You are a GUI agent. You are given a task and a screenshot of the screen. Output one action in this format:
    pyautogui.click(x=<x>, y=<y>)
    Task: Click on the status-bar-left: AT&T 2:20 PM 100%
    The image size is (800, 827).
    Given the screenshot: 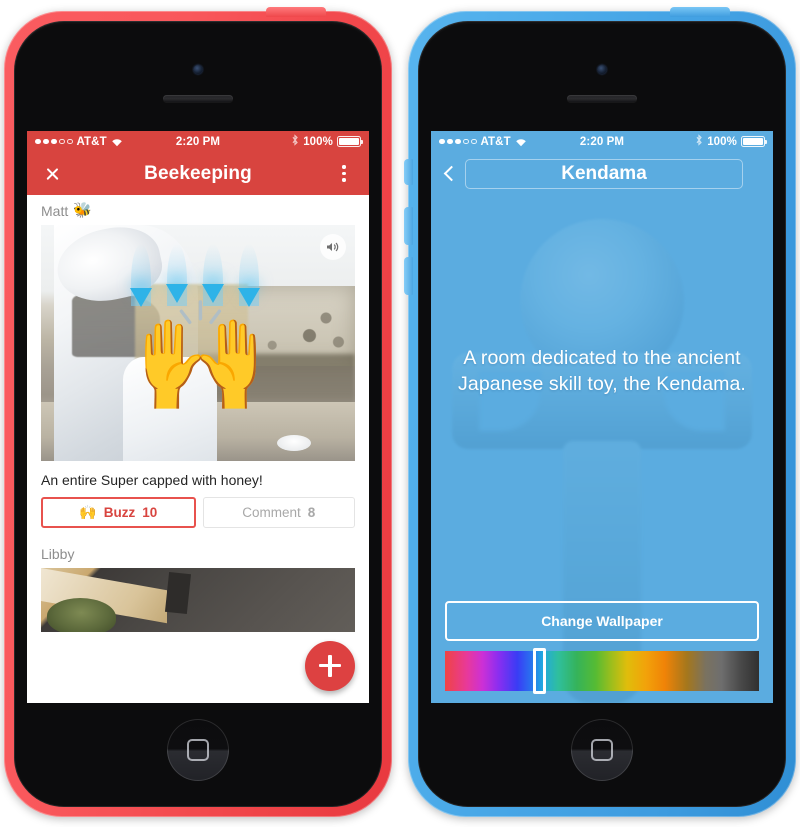 What is the action you would take?
    pyautogui.click(x=198, y=141)
    